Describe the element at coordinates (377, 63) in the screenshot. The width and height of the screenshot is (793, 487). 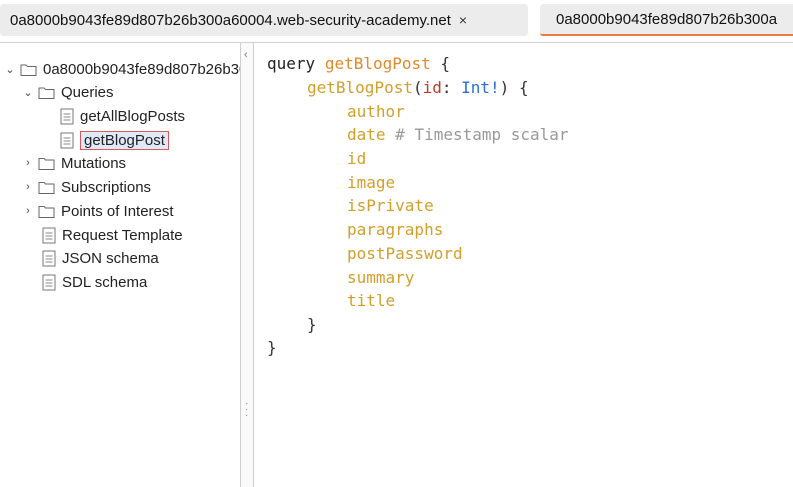
I see `operation-name: getBlogPost` at that location.